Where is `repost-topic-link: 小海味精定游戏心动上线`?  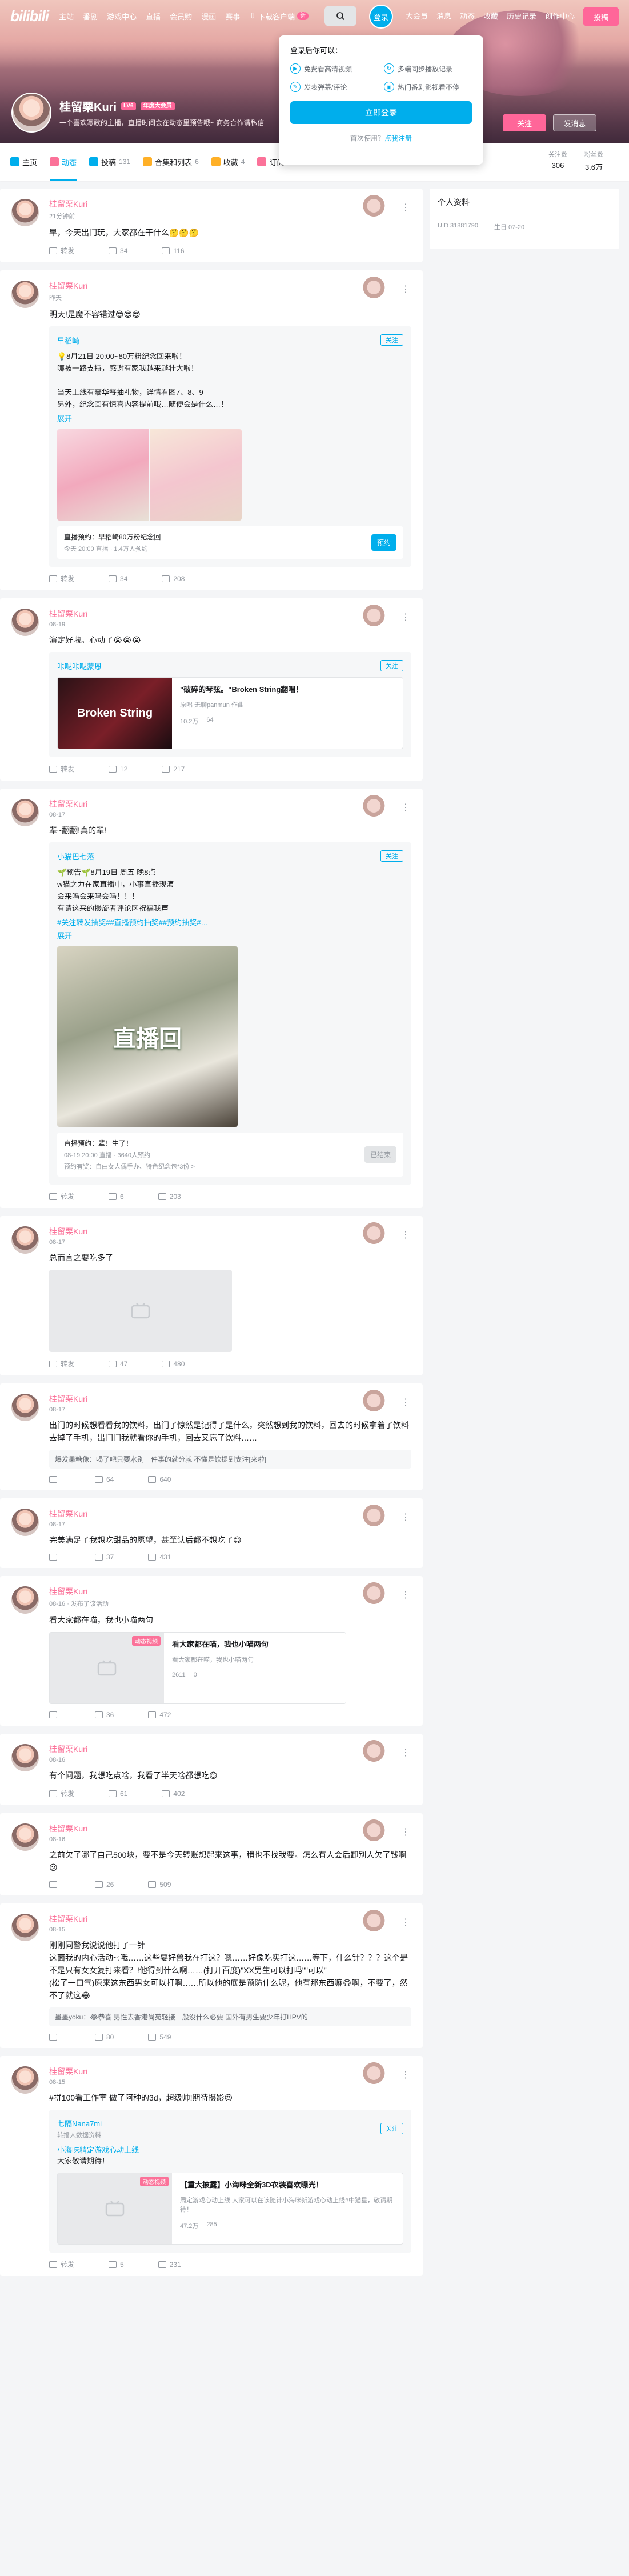 repost-topic-link: 小海味精定游戏心动上线 is located at coordinates (230, 2149).